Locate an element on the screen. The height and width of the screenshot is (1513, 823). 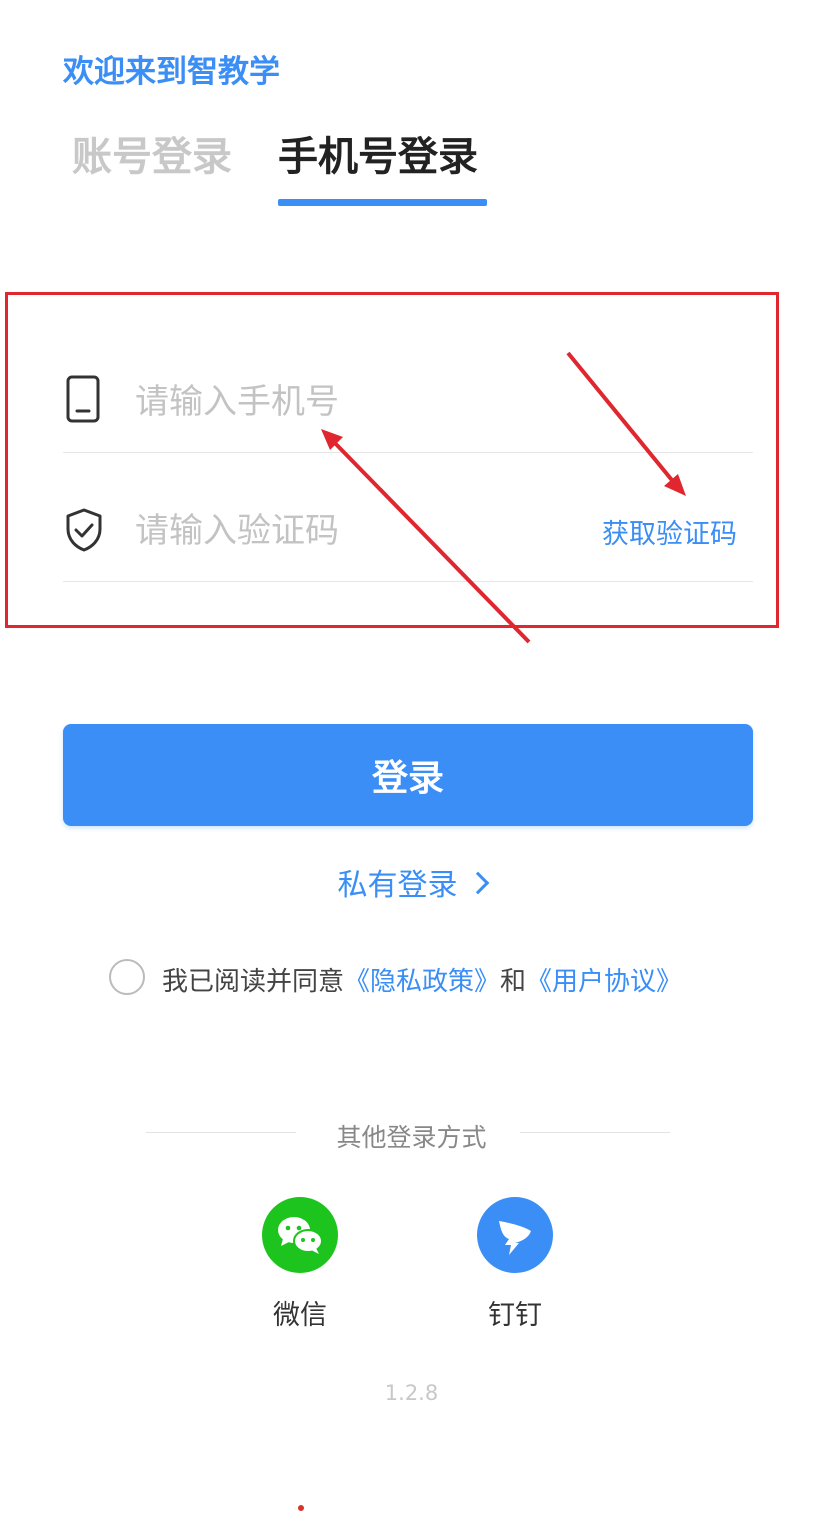
wechat-label: 微信 is located at coordinates (300, 1315).